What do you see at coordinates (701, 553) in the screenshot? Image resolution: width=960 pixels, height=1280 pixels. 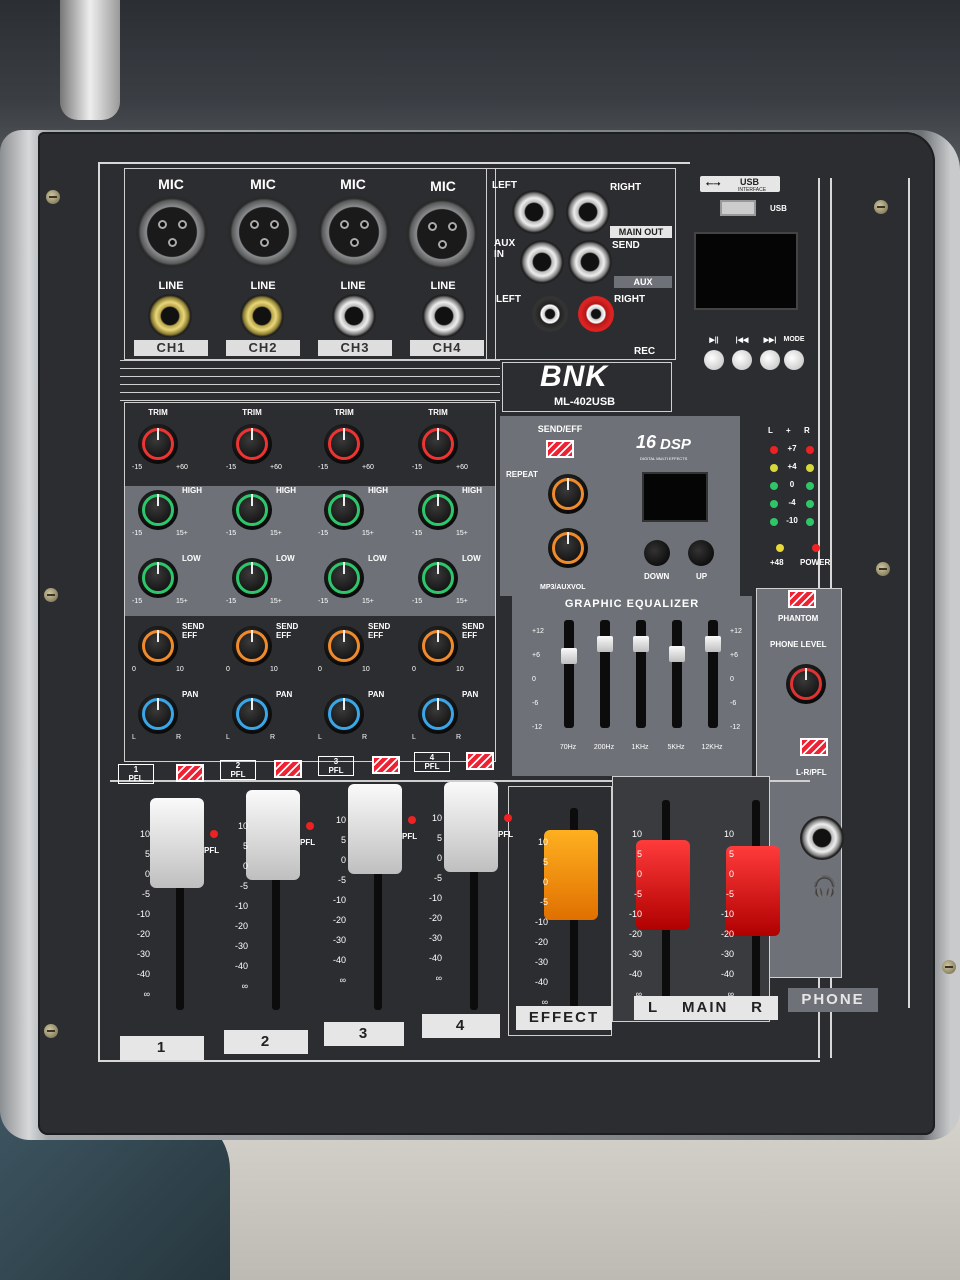 I see `effect-up-button` at bounding box center [701, 553].